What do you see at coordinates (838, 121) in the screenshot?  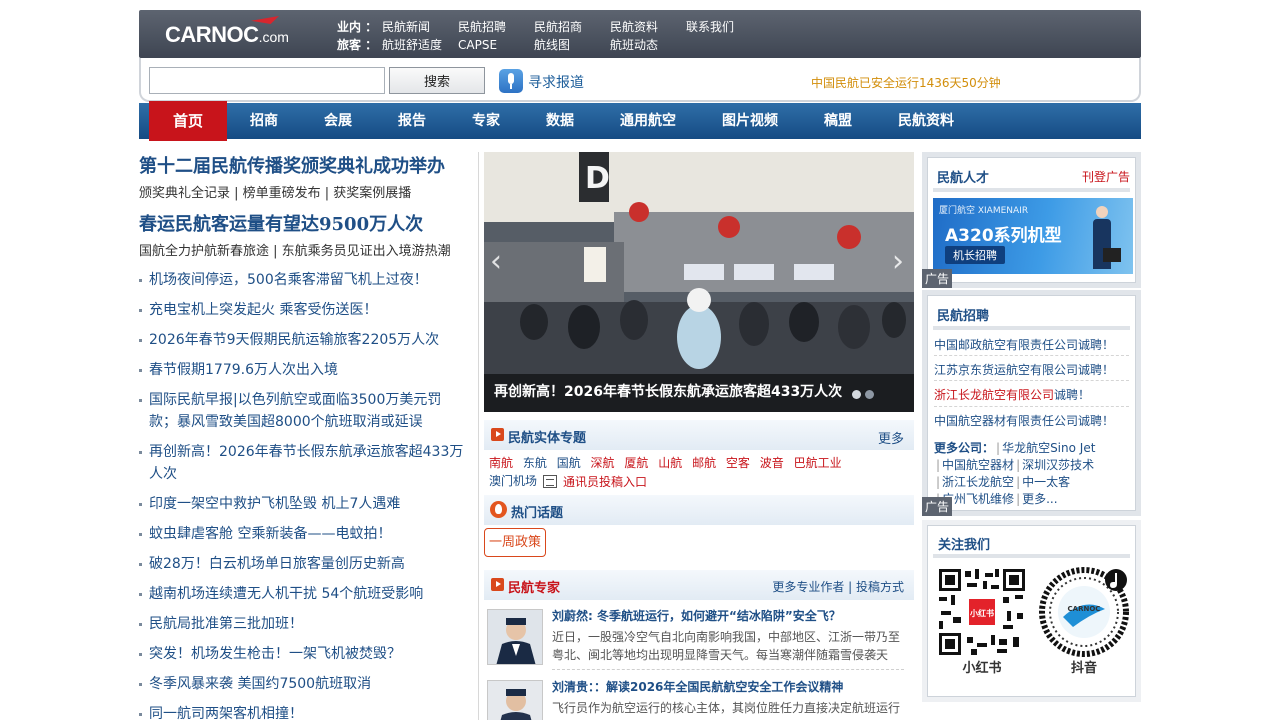 I see `nav-contributors: 稿盟` at bounding box center [838, 121].